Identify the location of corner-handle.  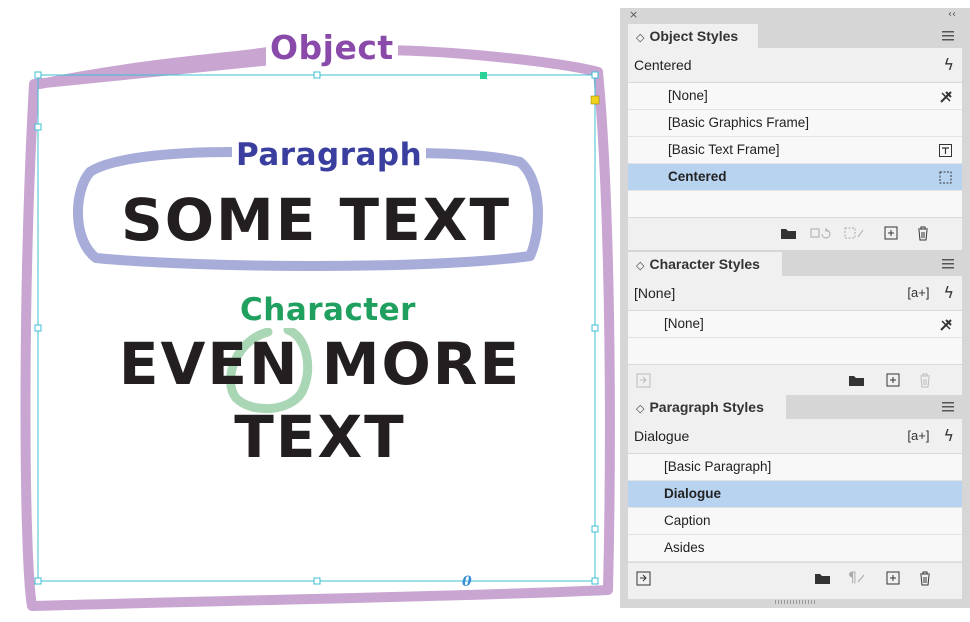
(595, 100).